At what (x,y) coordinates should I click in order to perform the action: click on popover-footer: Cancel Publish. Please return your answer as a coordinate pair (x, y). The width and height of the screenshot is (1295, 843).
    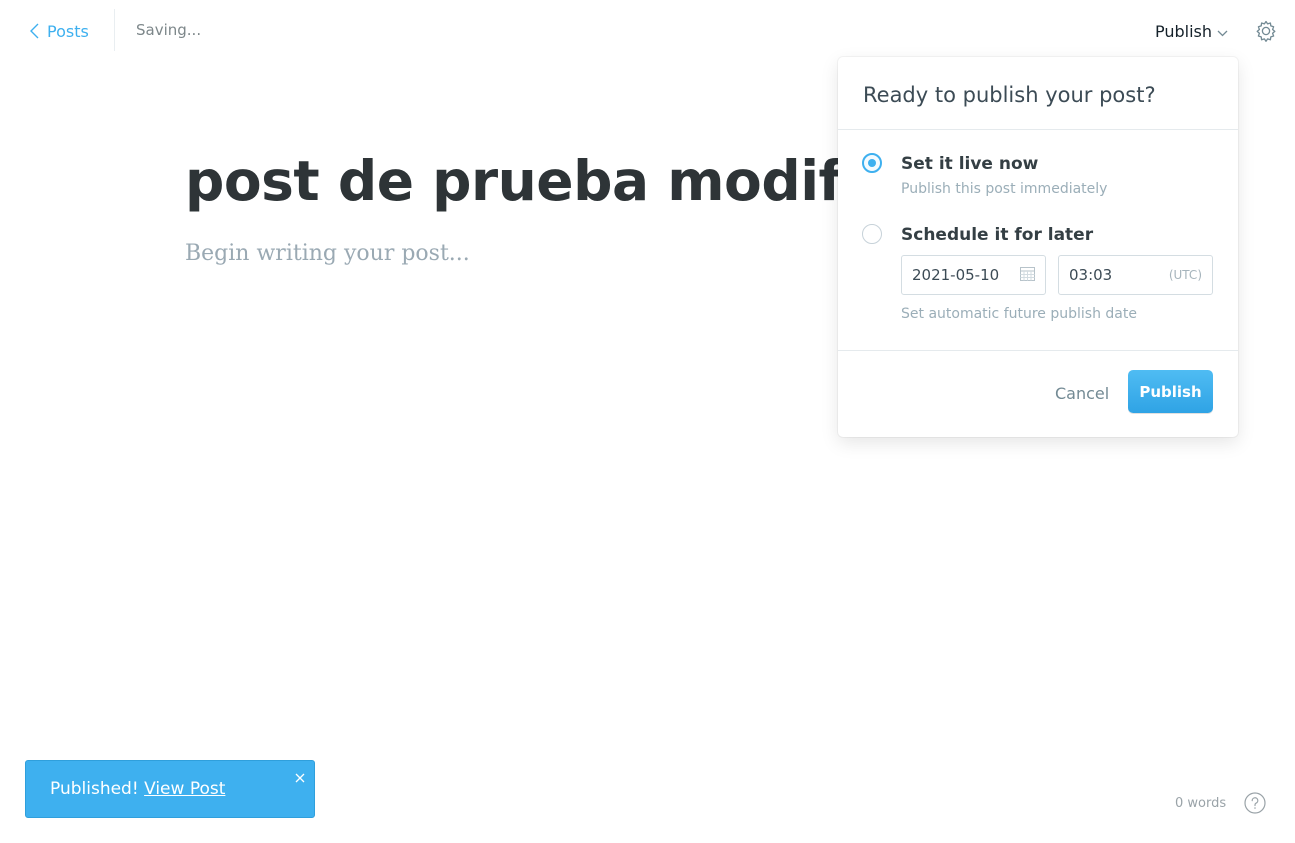
    Looking at the image, I should click on (1038, 393).